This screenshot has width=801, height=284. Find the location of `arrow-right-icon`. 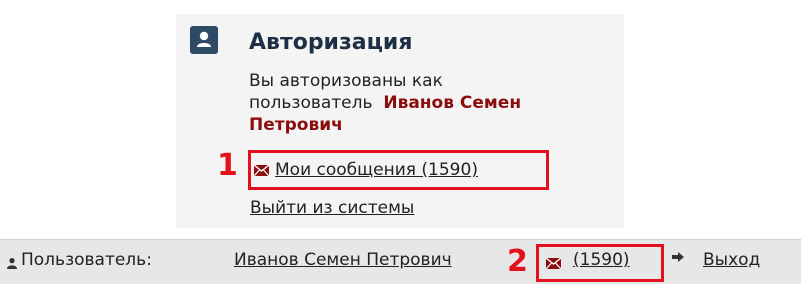

arrow-right-icon is located at coordinates (678, 259).